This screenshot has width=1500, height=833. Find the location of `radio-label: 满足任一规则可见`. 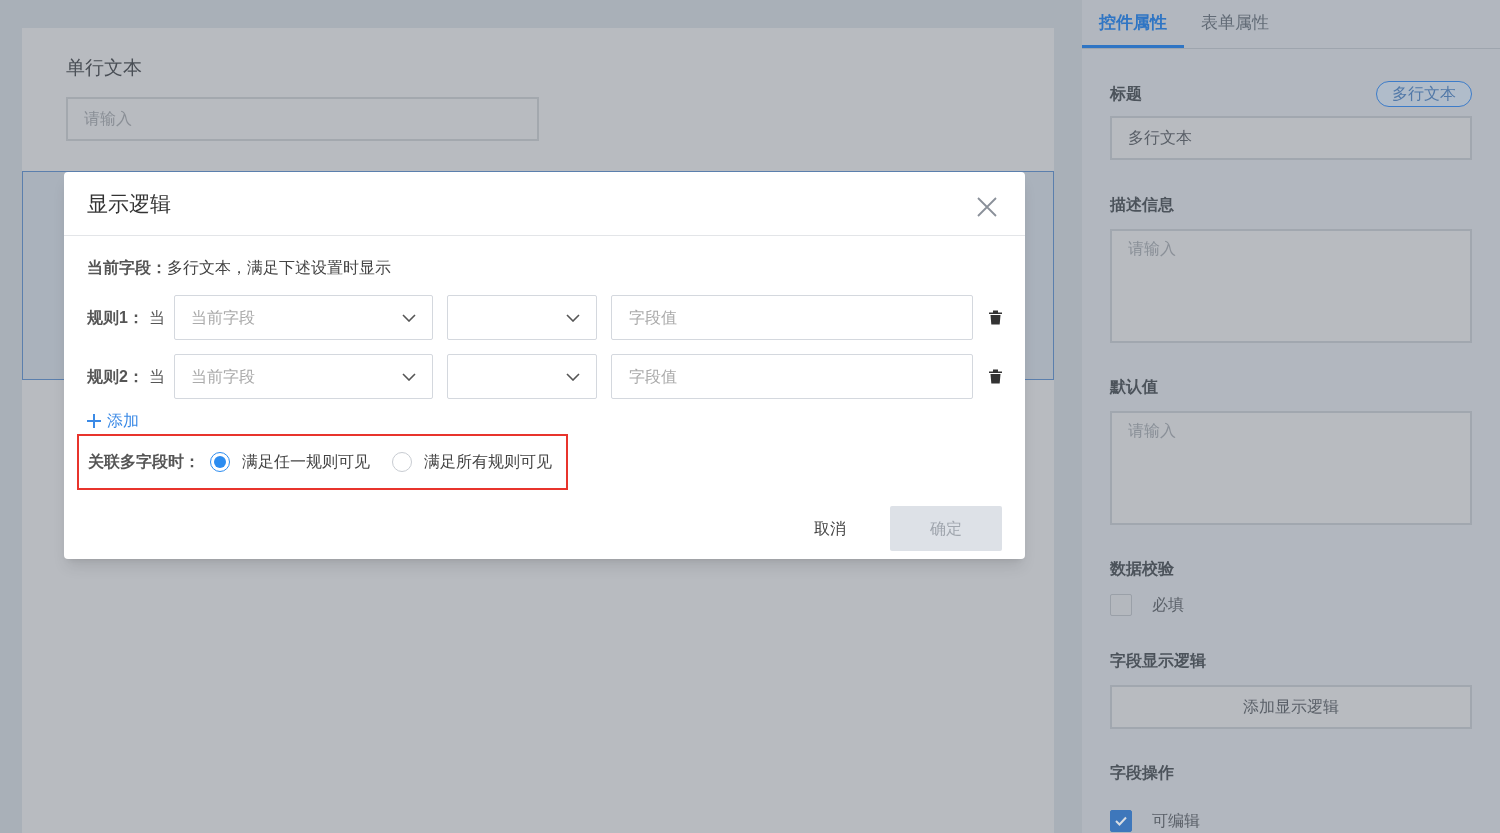

radio-label: 满足任一规则可见 is located at coordinates (306, 462).